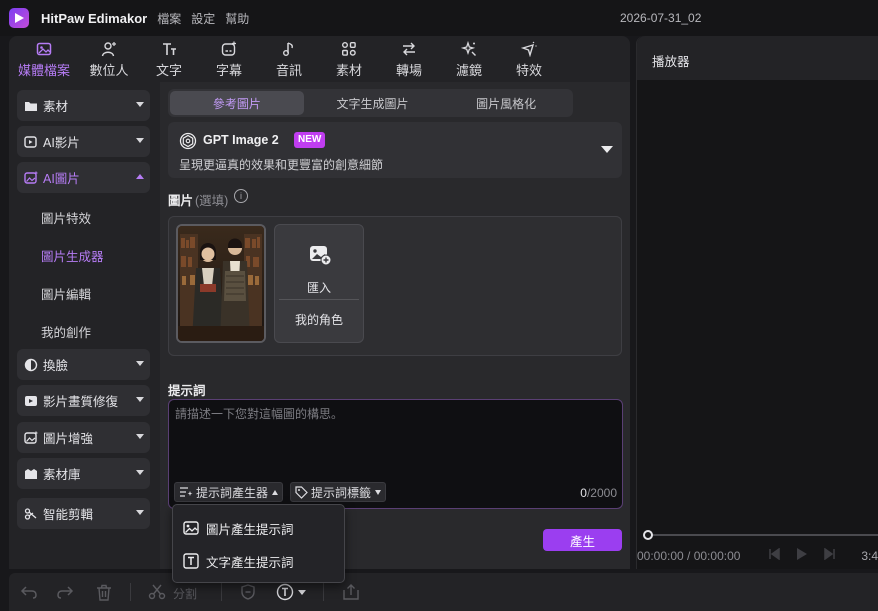 This screenshot has height=611, width=878. Describe the element at coordinates (31, 514) in the screenshot. I see `smart-edit-icon` at that location.